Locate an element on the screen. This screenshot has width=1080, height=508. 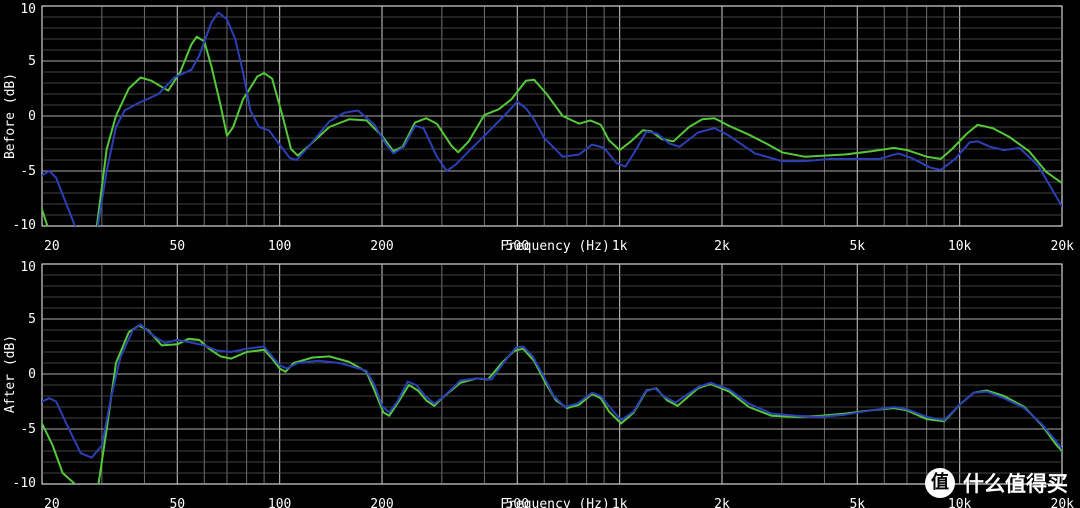
watermark-logo-icon: 值 is located at coordinates (940, 483).